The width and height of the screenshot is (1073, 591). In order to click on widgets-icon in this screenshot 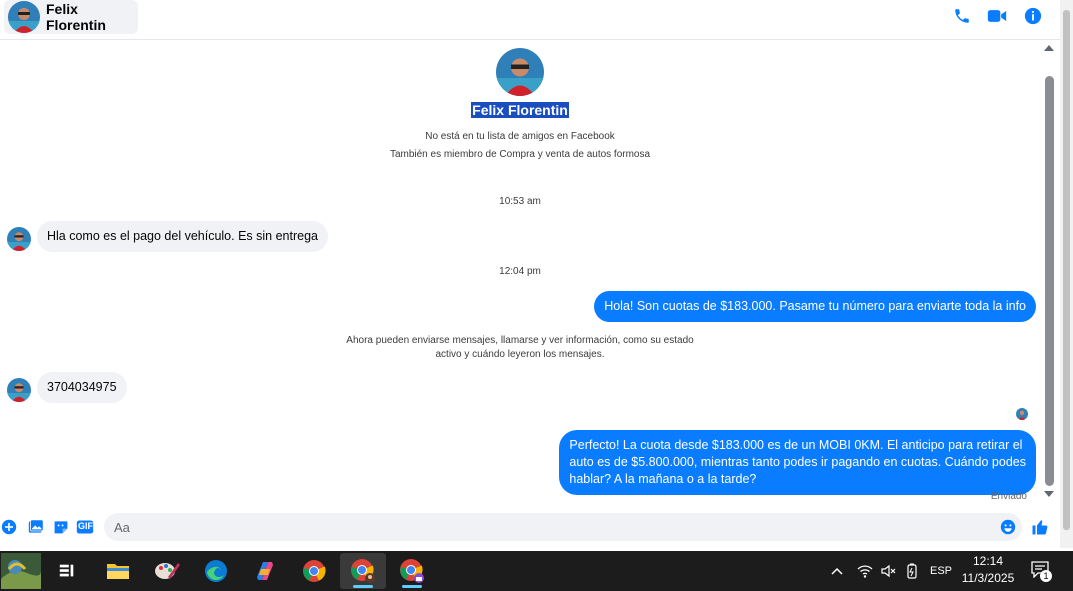, I will do `click(21, 571)`.